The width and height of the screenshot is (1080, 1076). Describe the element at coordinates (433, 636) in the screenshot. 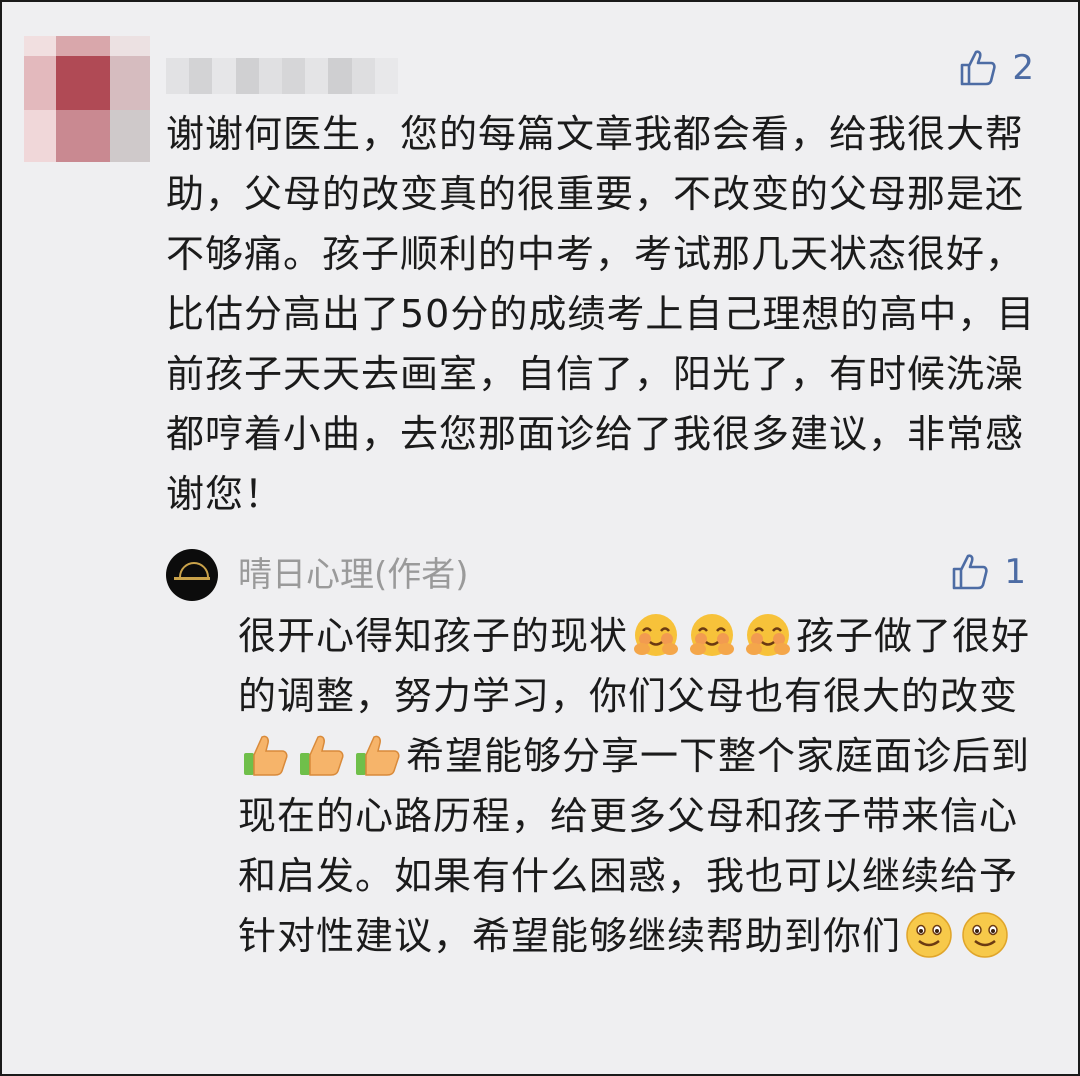

I see `reply-text-part-1: 很开心得知孩子的现状` at that location.